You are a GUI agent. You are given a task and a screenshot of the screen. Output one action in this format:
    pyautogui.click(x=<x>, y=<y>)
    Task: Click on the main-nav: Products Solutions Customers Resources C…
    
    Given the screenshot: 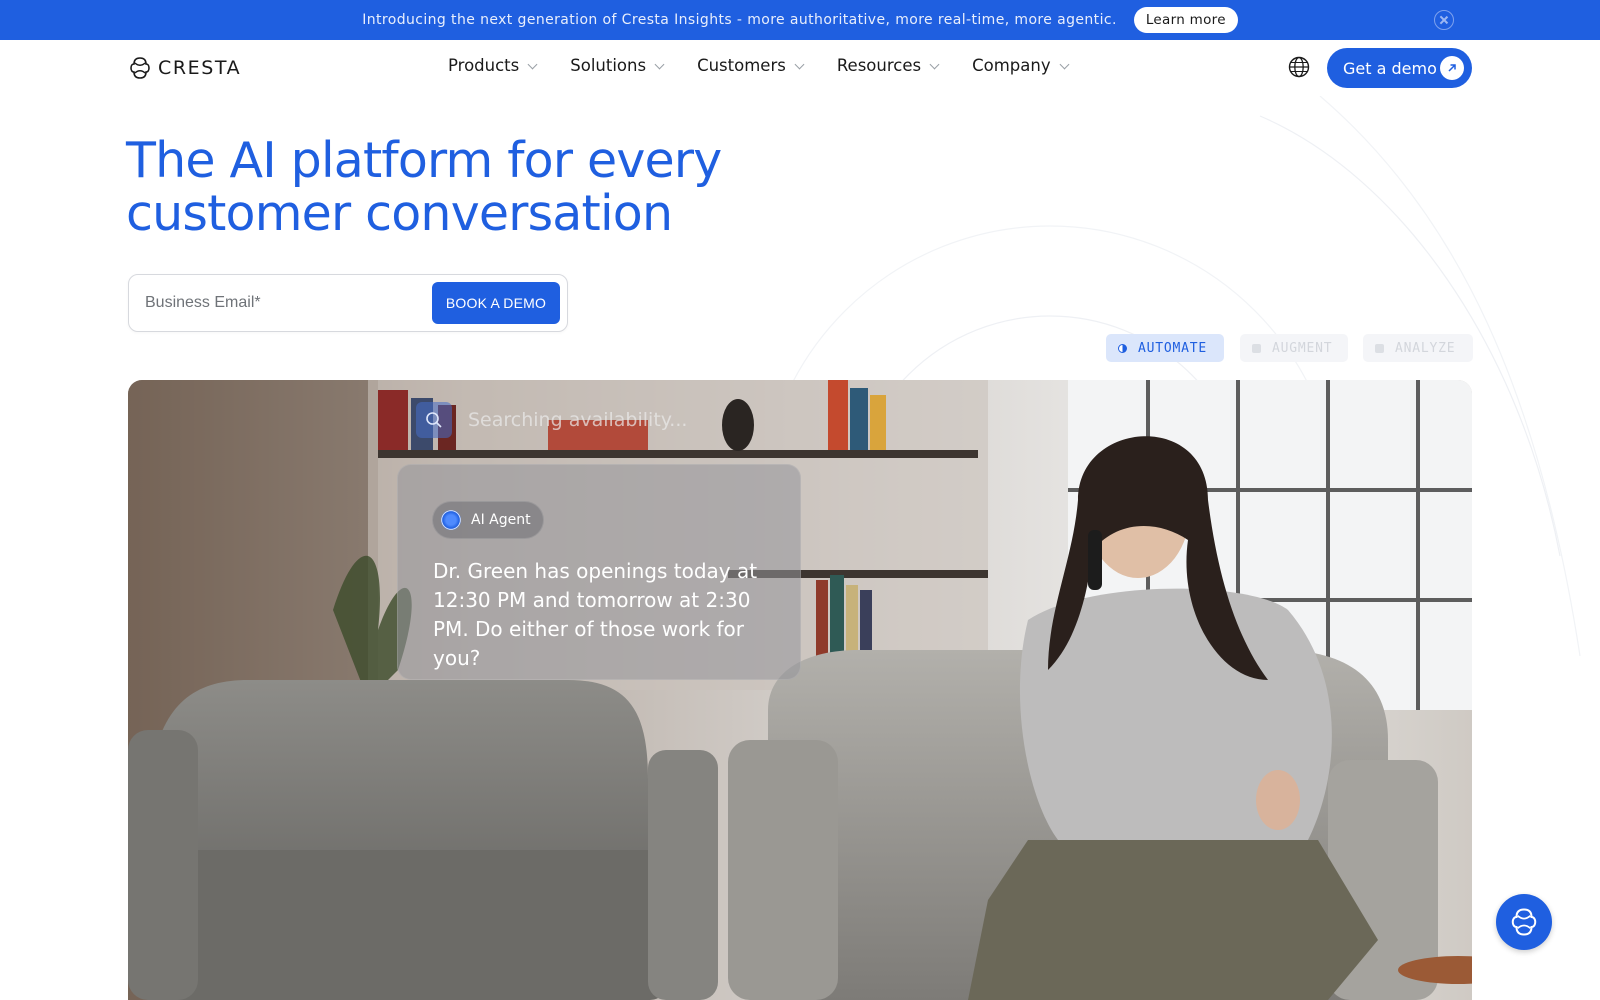 What is the action you would take?
    pyautogui.click(x=759, y=65)
    